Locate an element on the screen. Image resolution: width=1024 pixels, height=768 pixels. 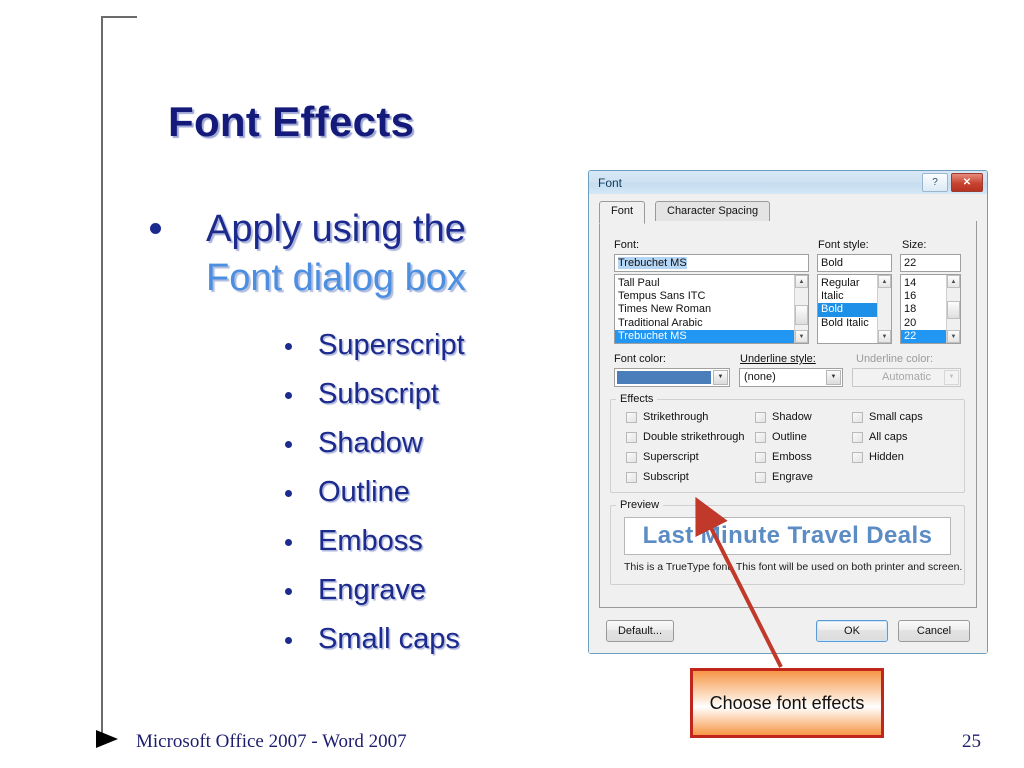
checkbox-label: Superscript is located at coordinates (671, 457).